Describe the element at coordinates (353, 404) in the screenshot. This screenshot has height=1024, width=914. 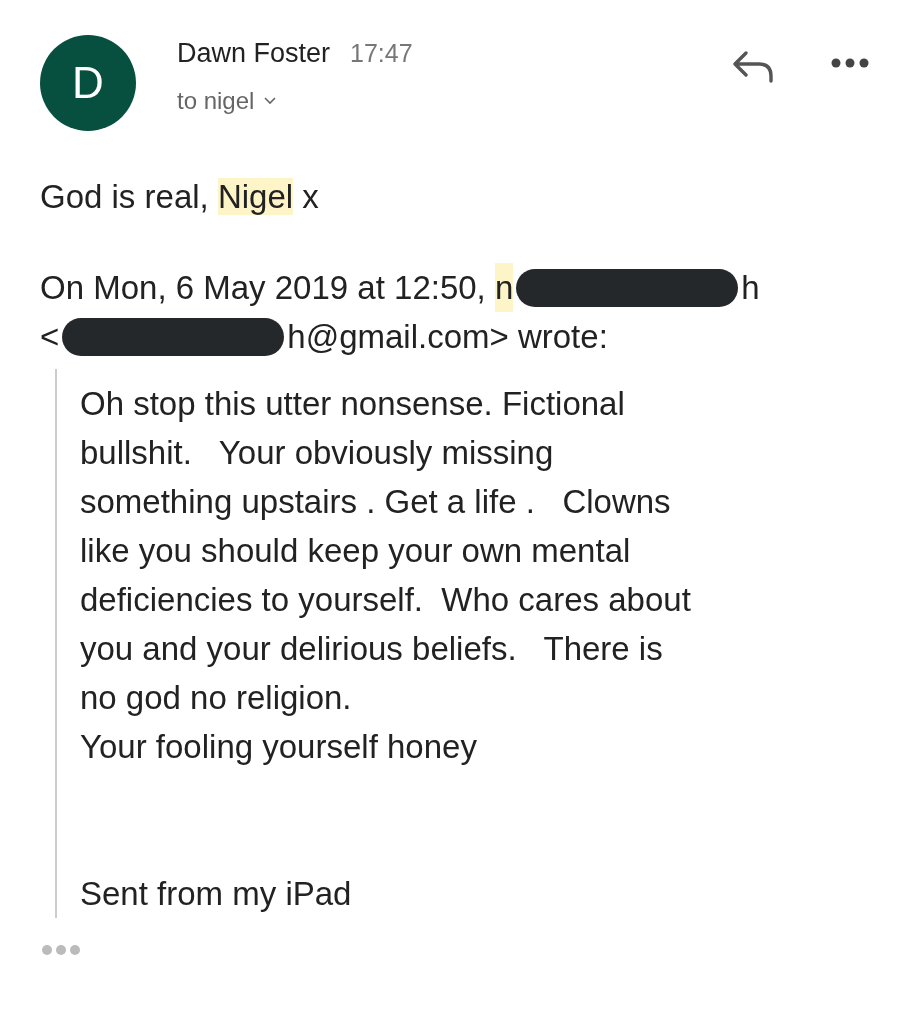
I see `quoted-text-line: Oh stop this utter nonsense. Fictional` at that location.